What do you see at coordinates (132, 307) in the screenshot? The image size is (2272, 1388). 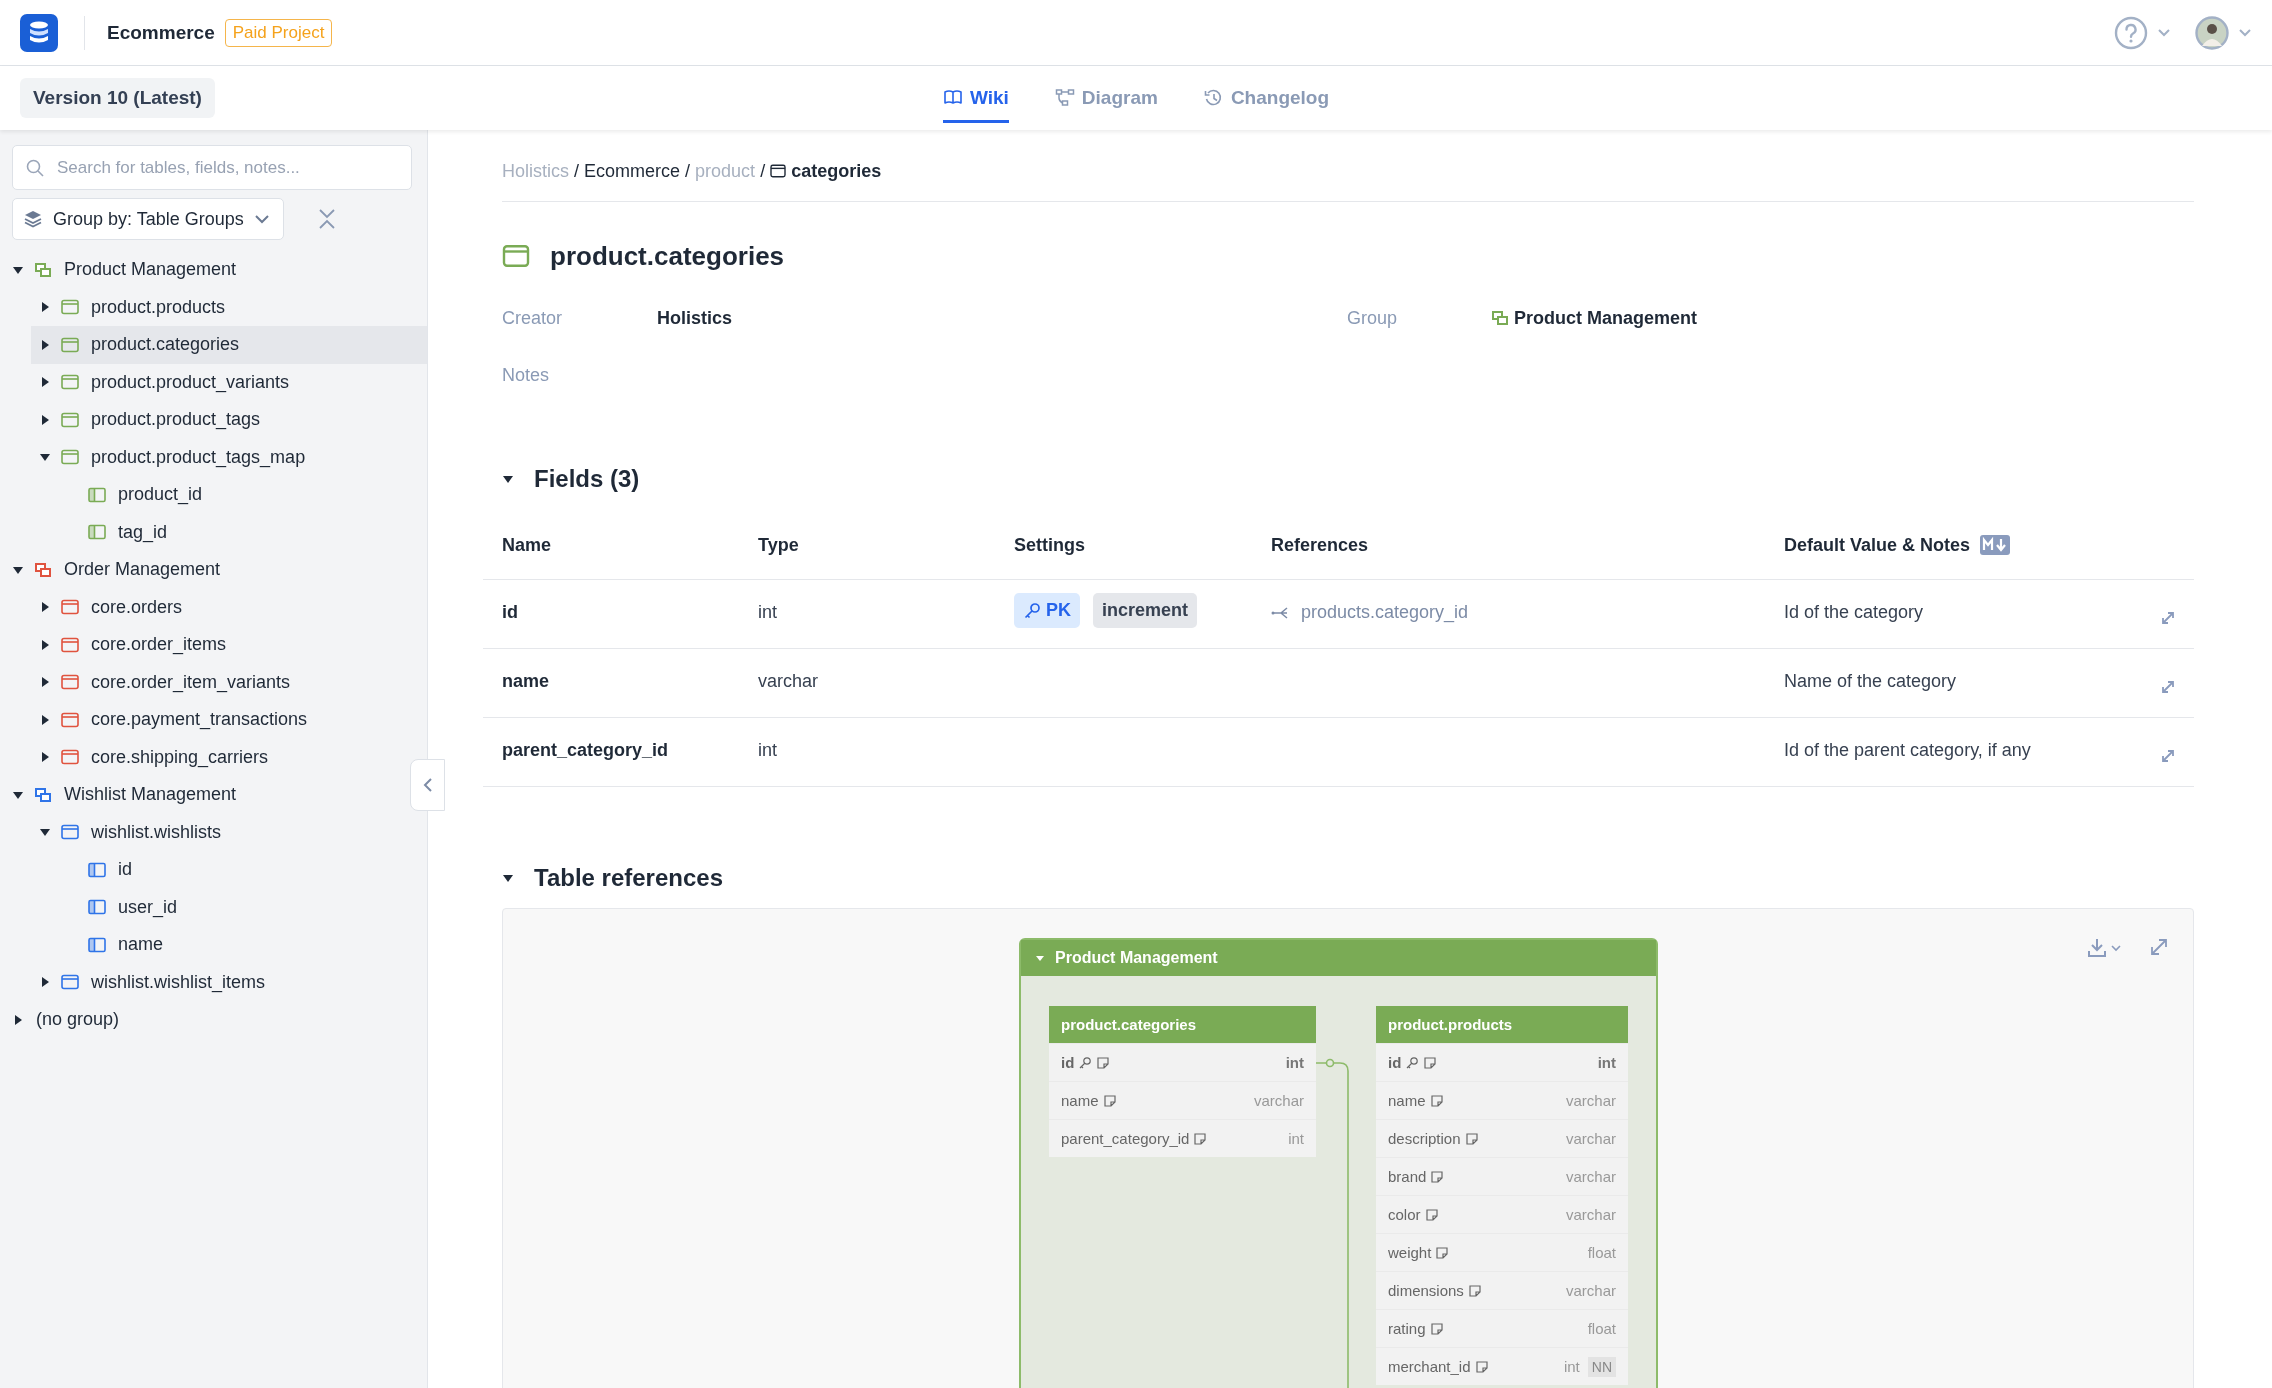 I see `tree-item: product.products` at bounding box center [132, 307].